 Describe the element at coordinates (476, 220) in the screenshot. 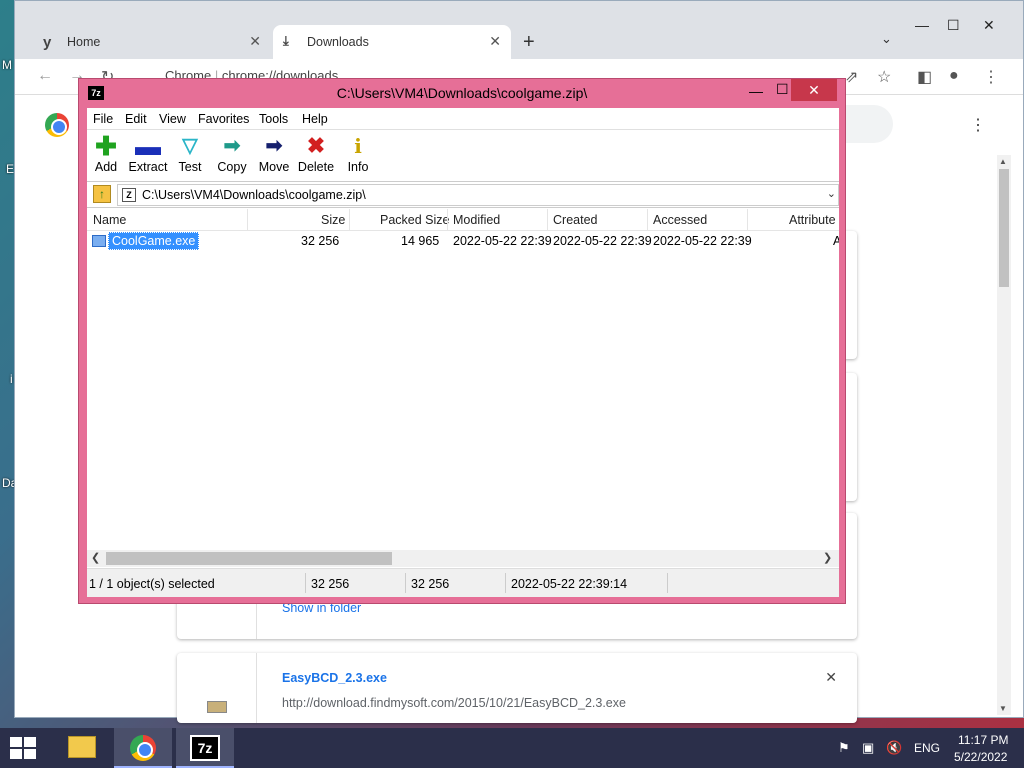

I see `column-modified: Modified` at that location.